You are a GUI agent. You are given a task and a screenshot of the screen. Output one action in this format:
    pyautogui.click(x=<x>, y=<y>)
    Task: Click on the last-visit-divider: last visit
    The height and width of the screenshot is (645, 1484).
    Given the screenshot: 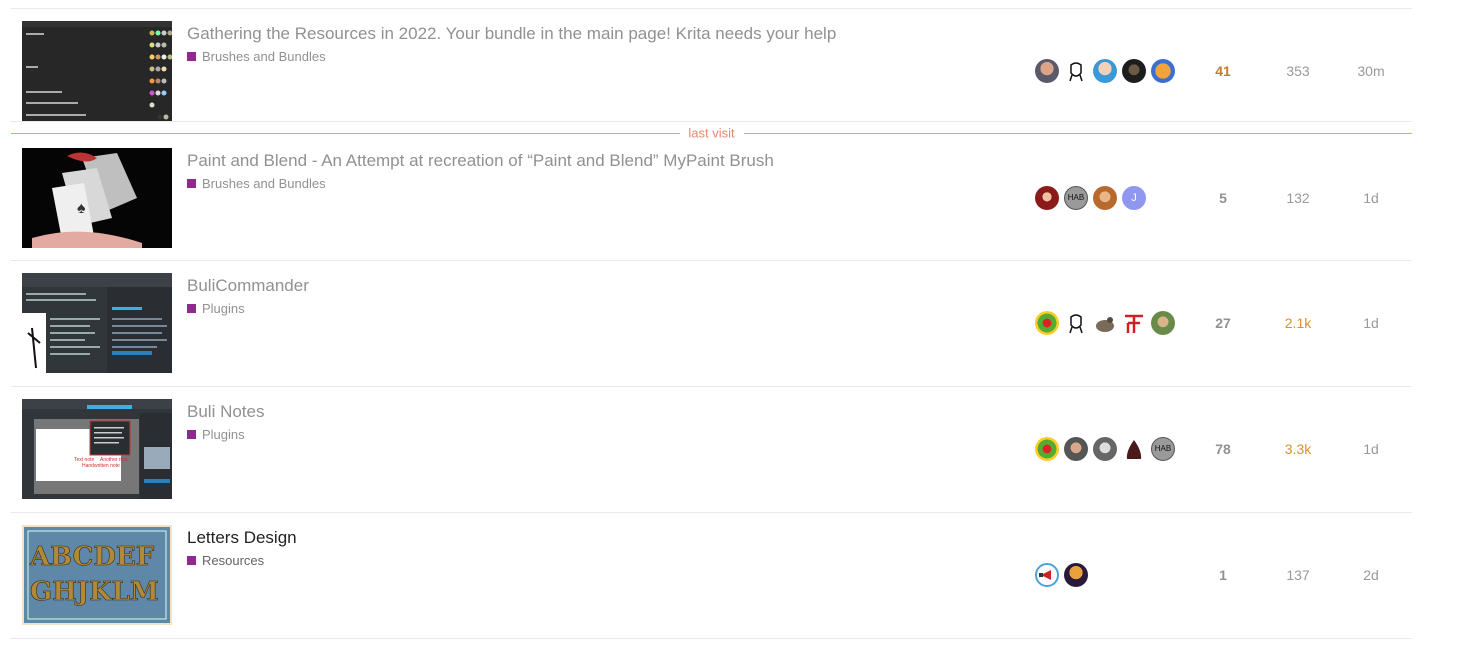 What is the action you would take?
    pyautogui.click(x=711, y=133)
    